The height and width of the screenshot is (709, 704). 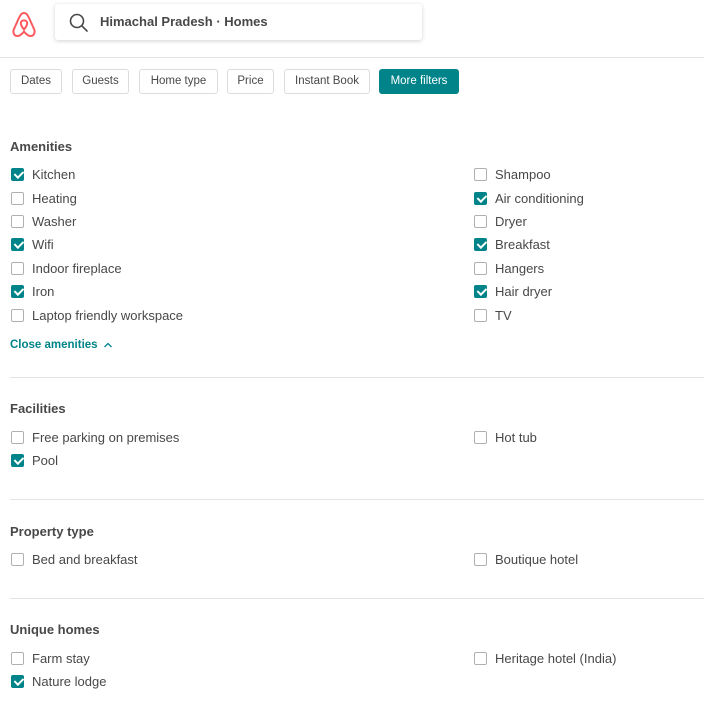 I want to click on facility-hot-tub: Hot tub, so click(x=505, y=437).